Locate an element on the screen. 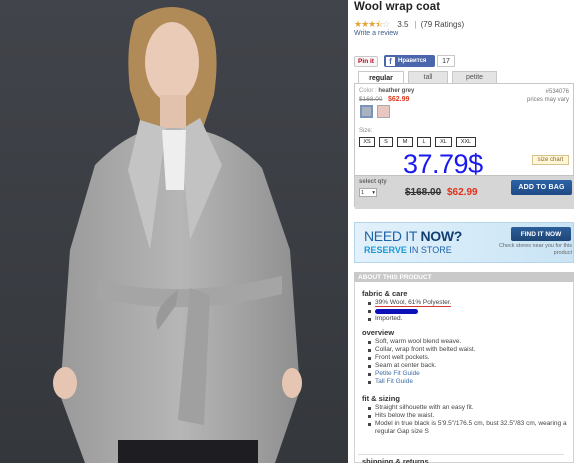  chevron-down-icon: ▾ is located at coordinates (373, 192).